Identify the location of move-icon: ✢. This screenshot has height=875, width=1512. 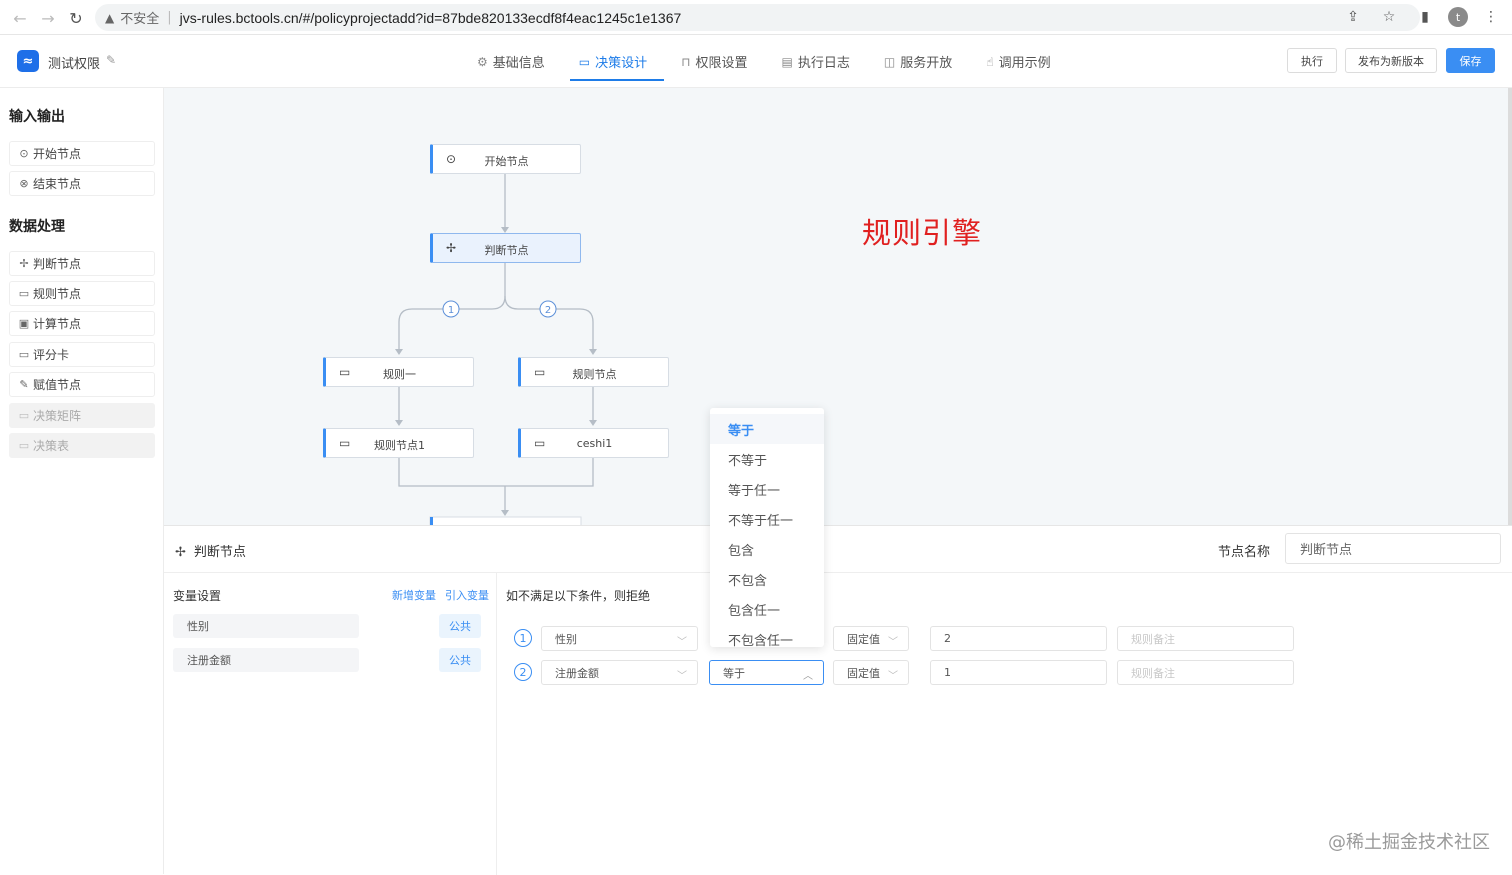
(24, 263).